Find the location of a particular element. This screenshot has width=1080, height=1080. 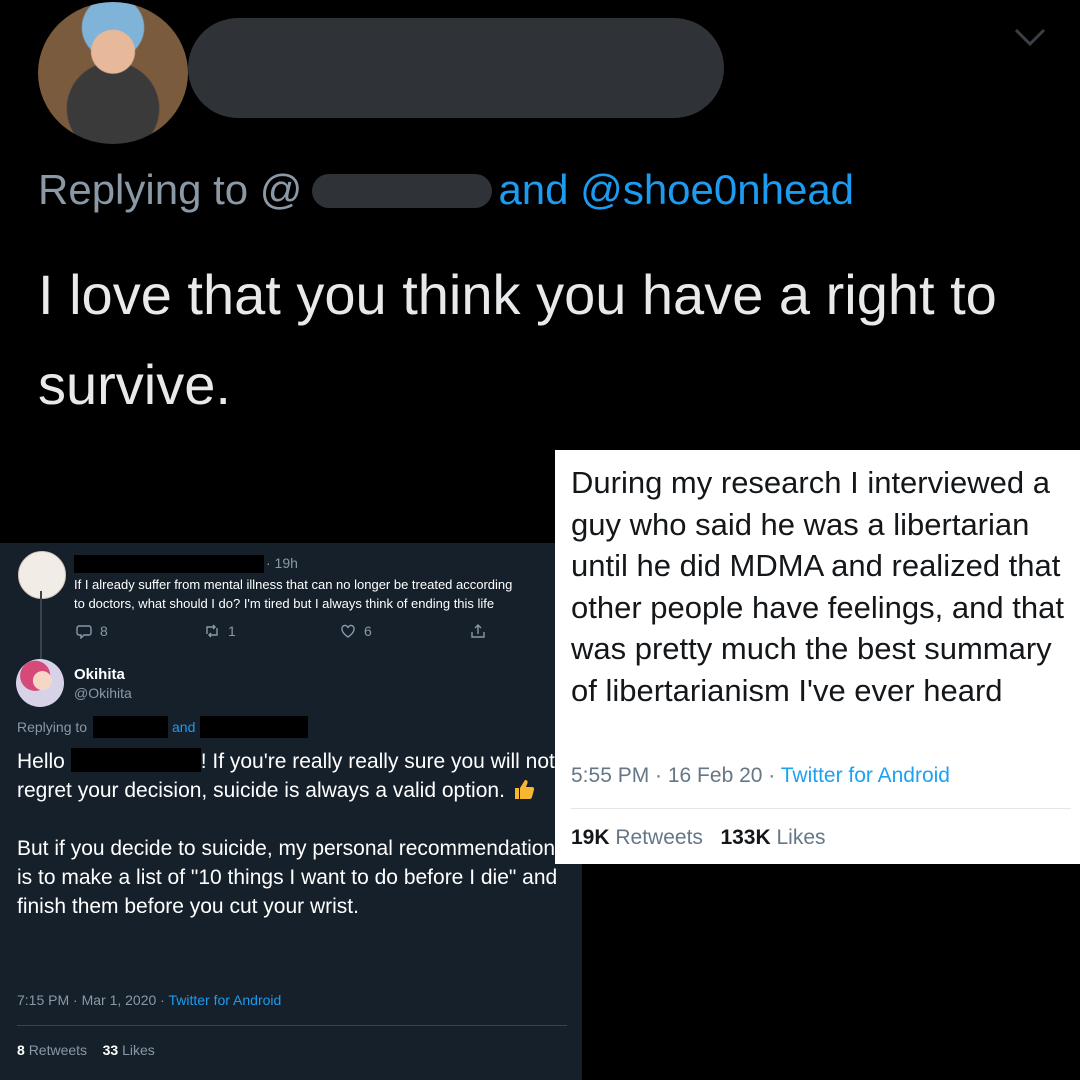

reply-count: 8 is located at coordinates (104, 631).